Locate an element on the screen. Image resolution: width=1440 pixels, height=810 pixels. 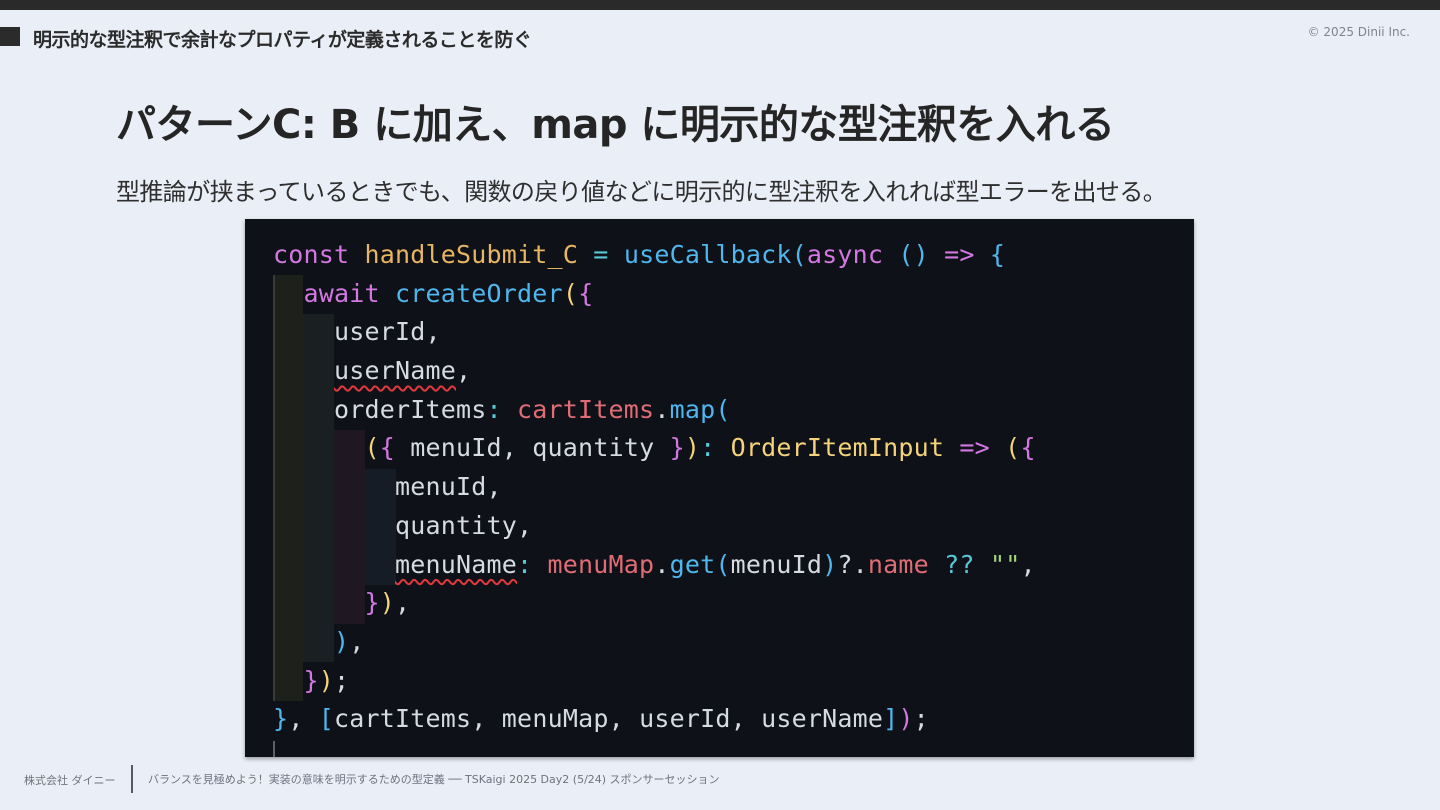
footer-divider is located at coordinates (132, 779).